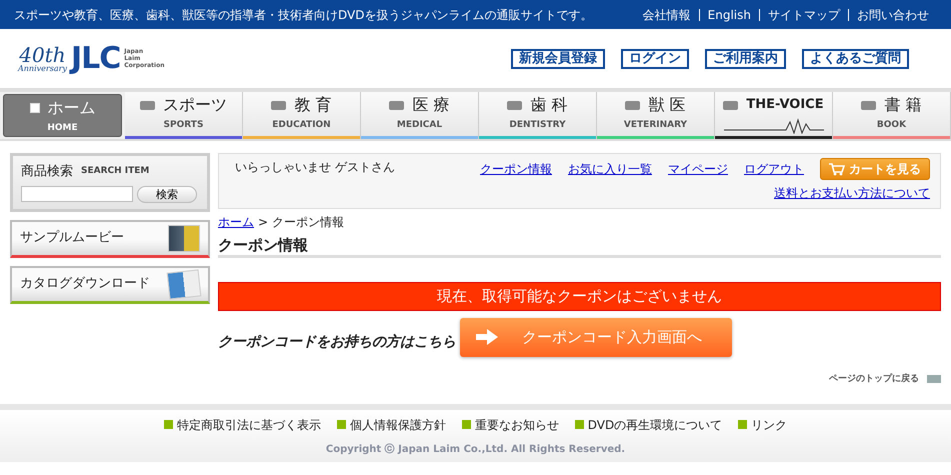  Describe the element at coordinates (308, 222) in the screenshot. I see `breadcrumb-current: クーポン情報` at that location.